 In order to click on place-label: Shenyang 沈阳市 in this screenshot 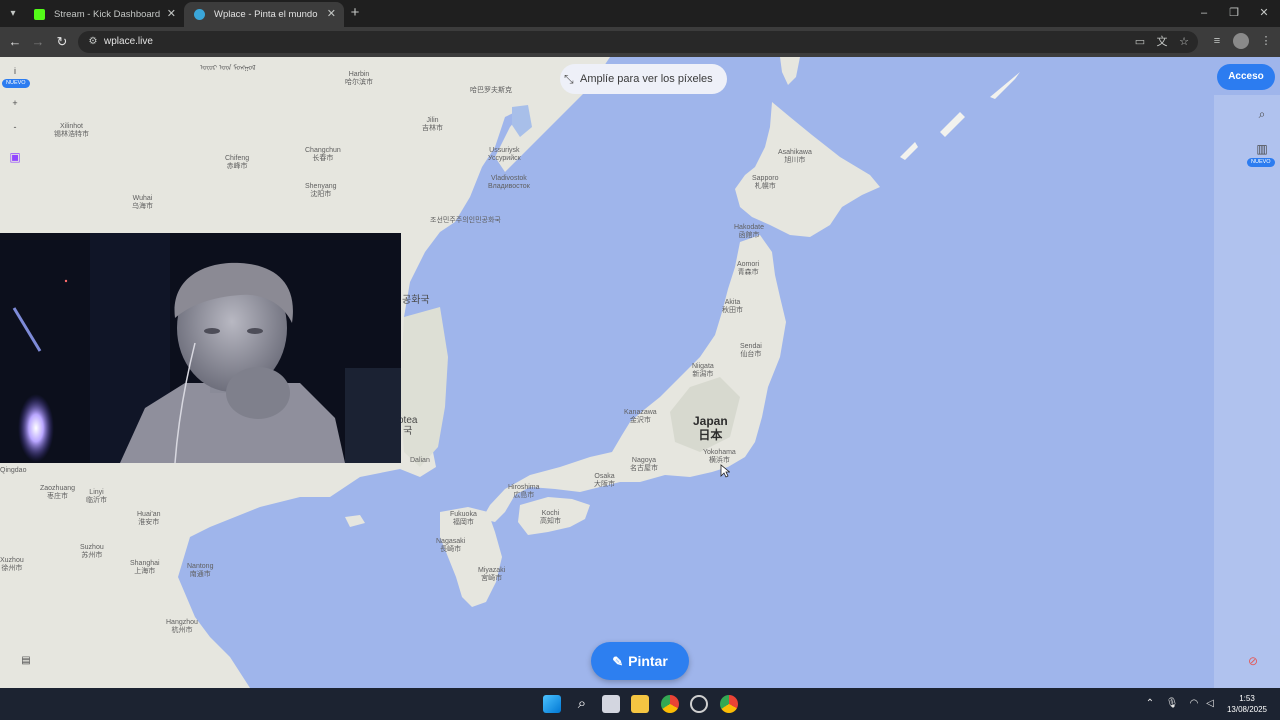, I will do `click(321, 190)`.